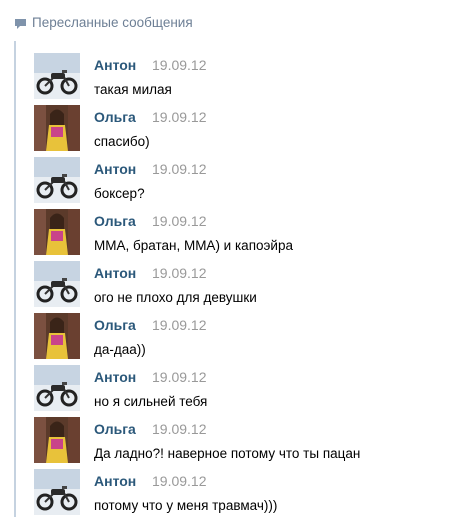 The height and width of the screenshot is (527, 450). Describe the element at coordinates (186, 505) in the screenshot. I see `message-text: потому что у меня травмач)))` at that location.